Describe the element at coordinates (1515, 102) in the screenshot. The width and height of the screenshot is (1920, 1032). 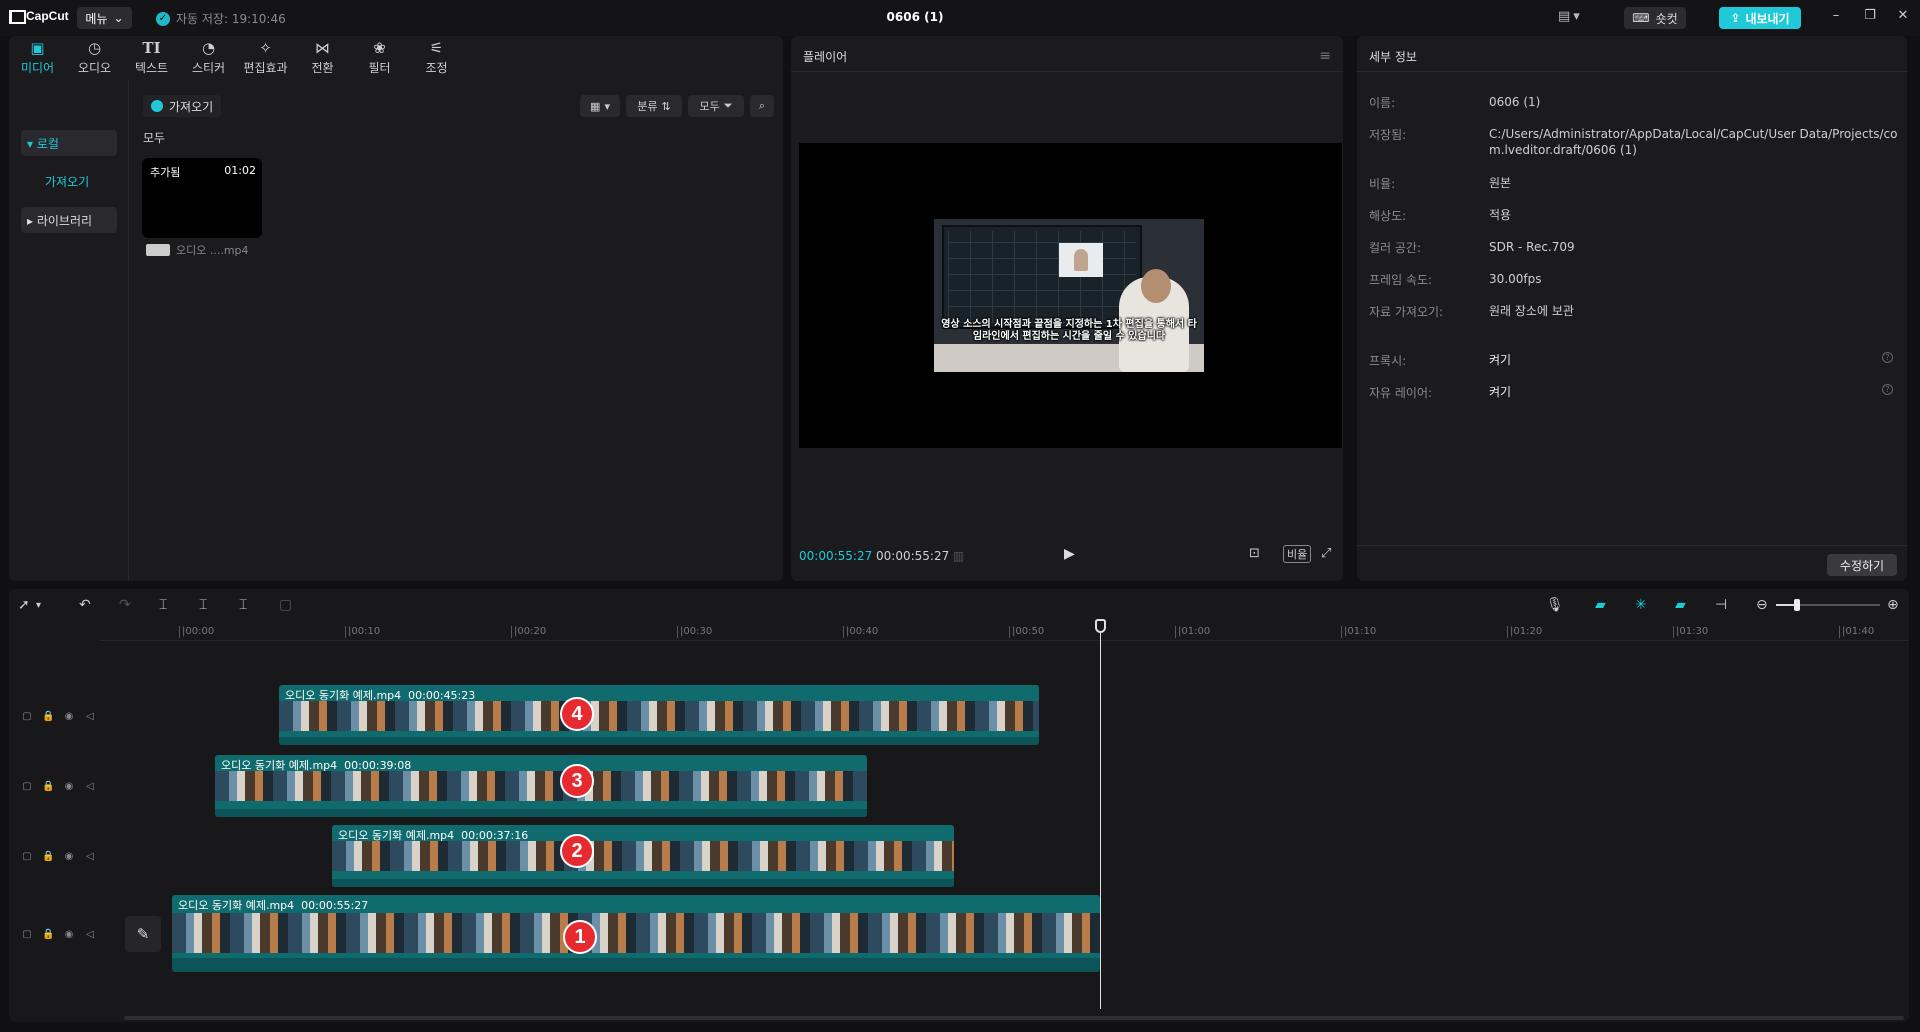
I see `detail-value: 0606 (1)` at that location.